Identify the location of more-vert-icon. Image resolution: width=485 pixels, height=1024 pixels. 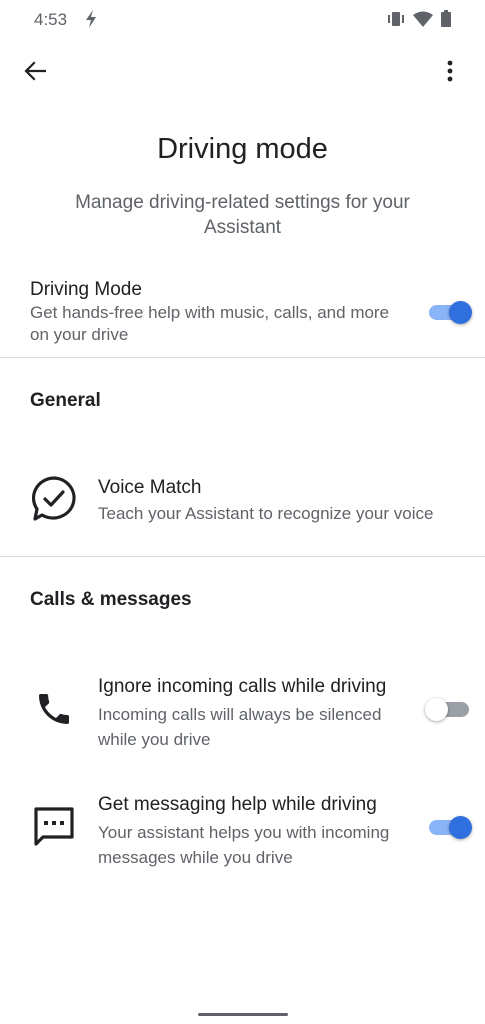
(450, 73).